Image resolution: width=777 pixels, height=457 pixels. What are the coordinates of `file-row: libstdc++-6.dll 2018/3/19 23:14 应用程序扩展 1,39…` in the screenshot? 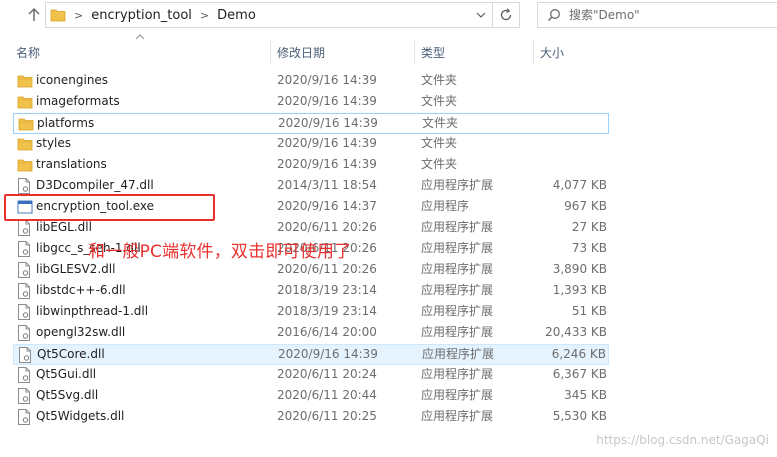 It's located at (311, 291).